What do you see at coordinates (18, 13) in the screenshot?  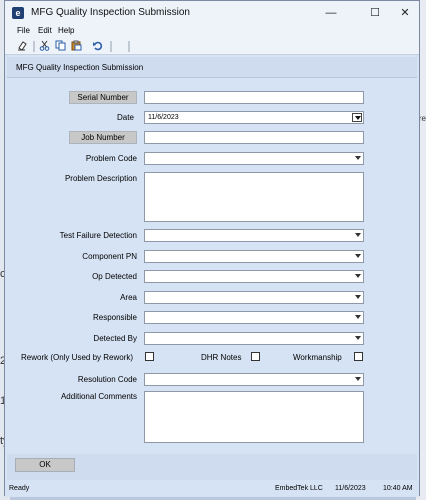 I see `app-icon: e` at bounding box center [18, 13].